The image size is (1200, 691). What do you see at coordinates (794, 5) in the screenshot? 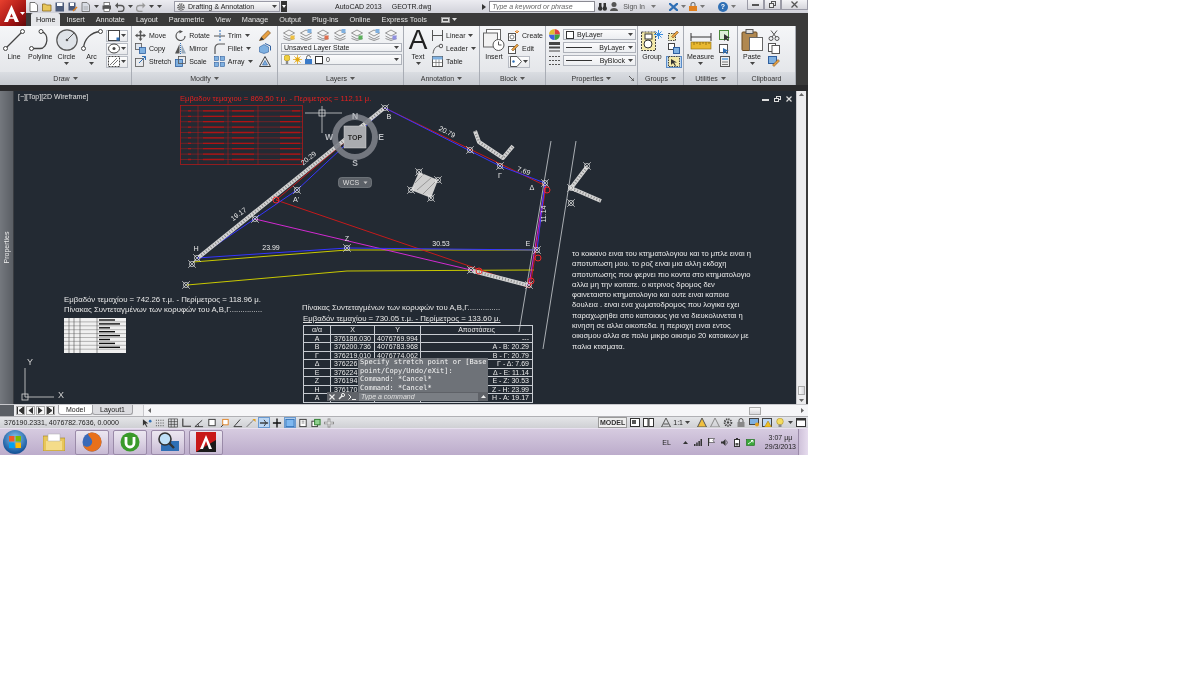
I see `close-button` at bounding box center [794, 5].